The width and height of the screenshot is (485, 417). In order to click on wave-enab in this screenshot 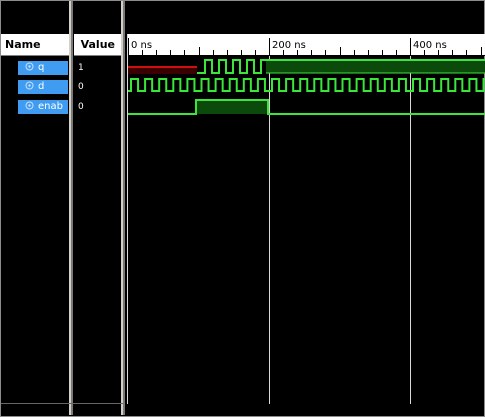, I will do `click(306, 107)`.